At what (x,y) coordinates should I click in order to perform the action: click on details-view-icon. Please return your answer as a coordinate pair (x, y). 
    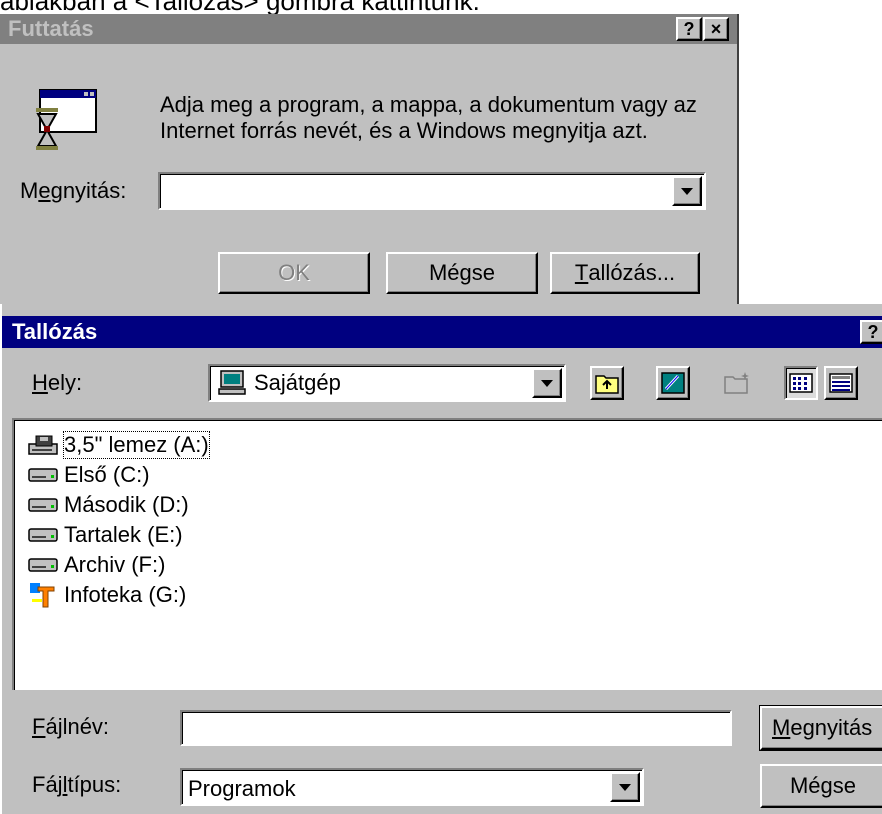
    Looking at the image, I should click on (841, 383).